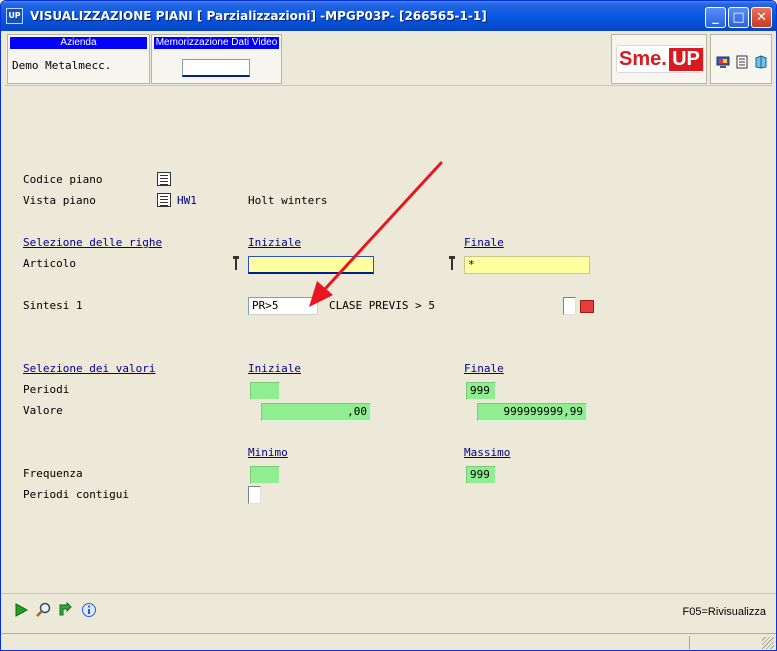 This screenshot has height=651, width=777. What do you see at coordinates (43, 410) in the screenshot?
I see `valore-label: Valore` at bounding box center [43, 410].